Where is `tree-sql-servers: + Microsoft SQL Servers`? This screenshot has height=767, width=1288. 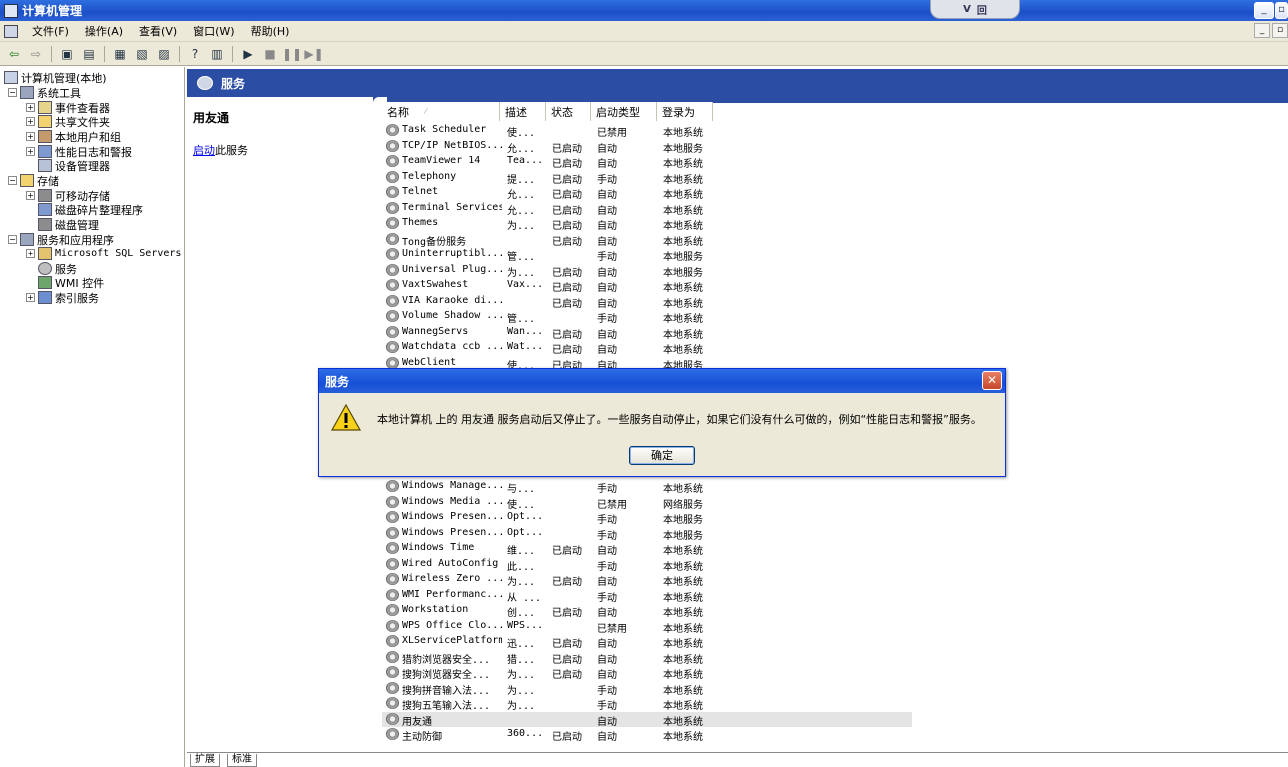 tree-sql-servers: + Microsoft SQL Servers is located at coordinates (103, 253).